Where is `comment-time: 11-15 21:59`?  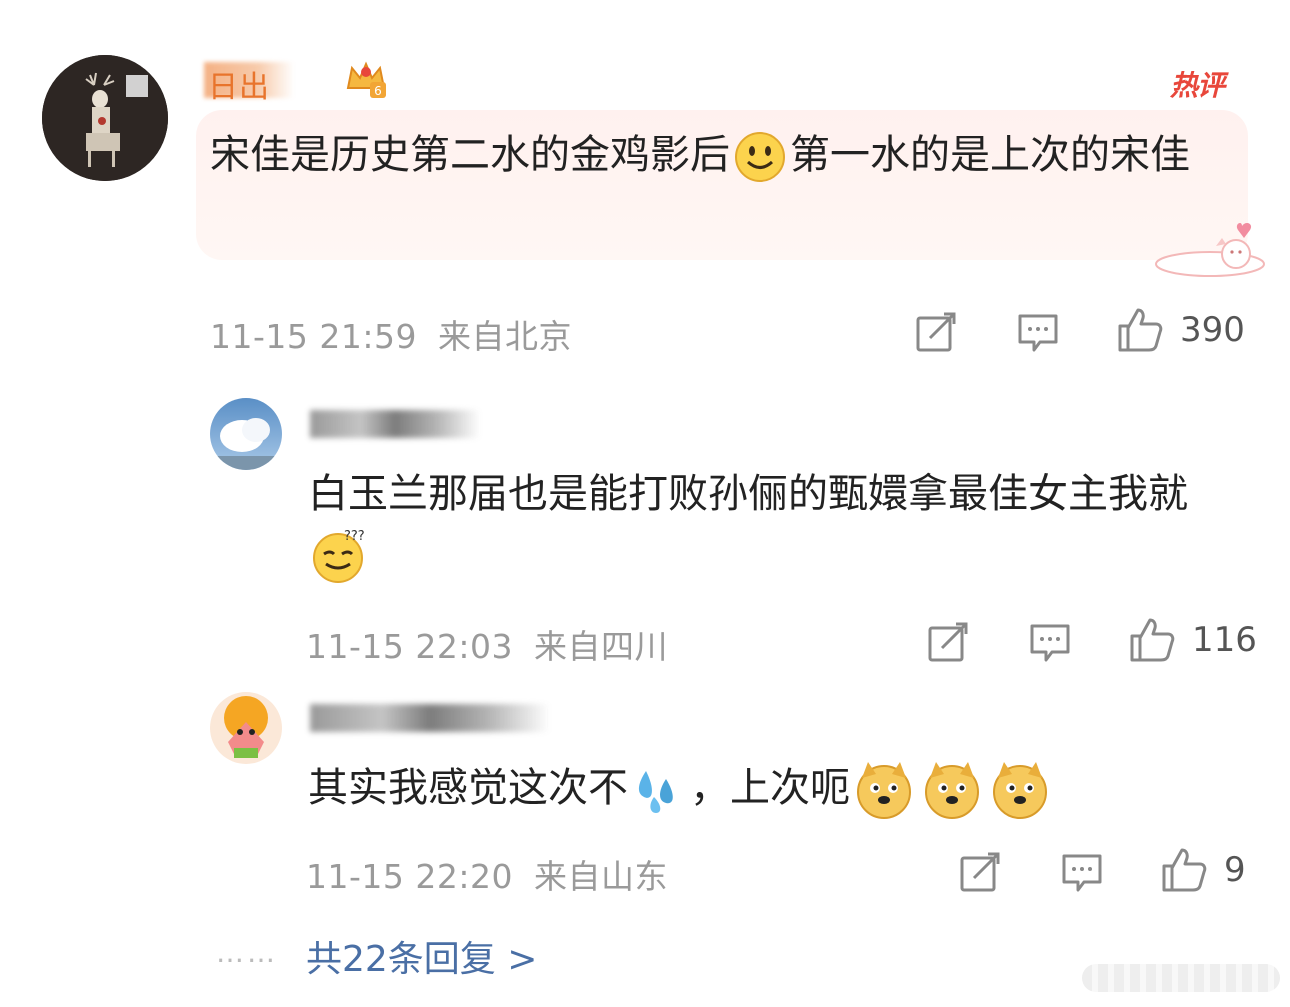
comment-time: 11-15 21:59 is located at coordinates (313, 336).